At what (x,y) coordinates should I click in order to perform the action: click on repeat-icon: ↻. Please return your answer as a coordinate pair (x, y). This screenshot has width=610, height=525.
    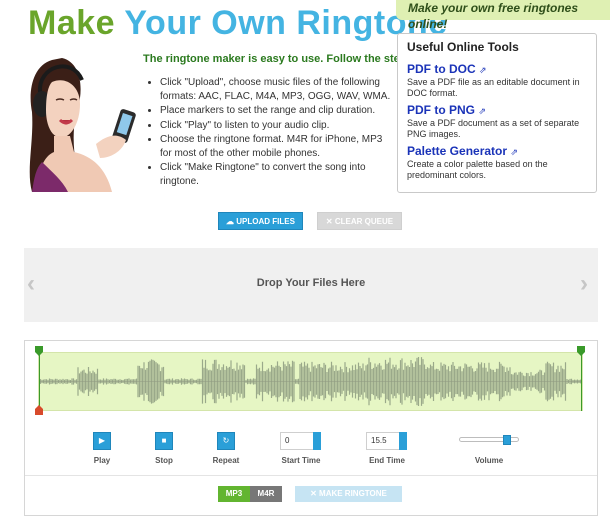
    Looking at the image, I should click on (226, 440).